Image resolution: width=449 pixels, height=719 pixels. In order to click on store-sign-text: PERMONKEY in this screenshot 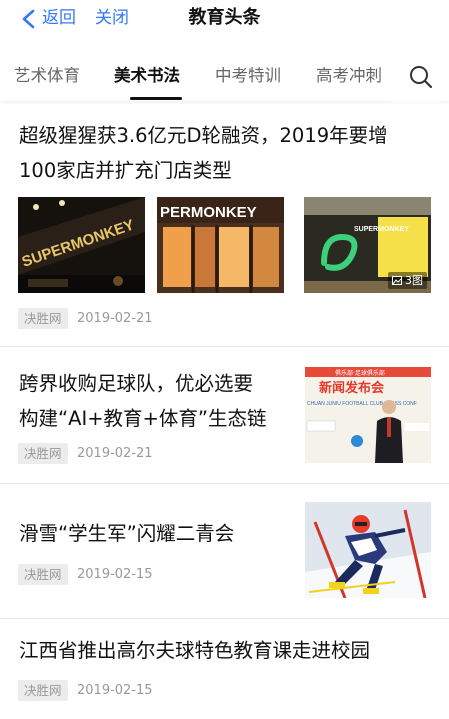, I will do `click(208, 212)`.